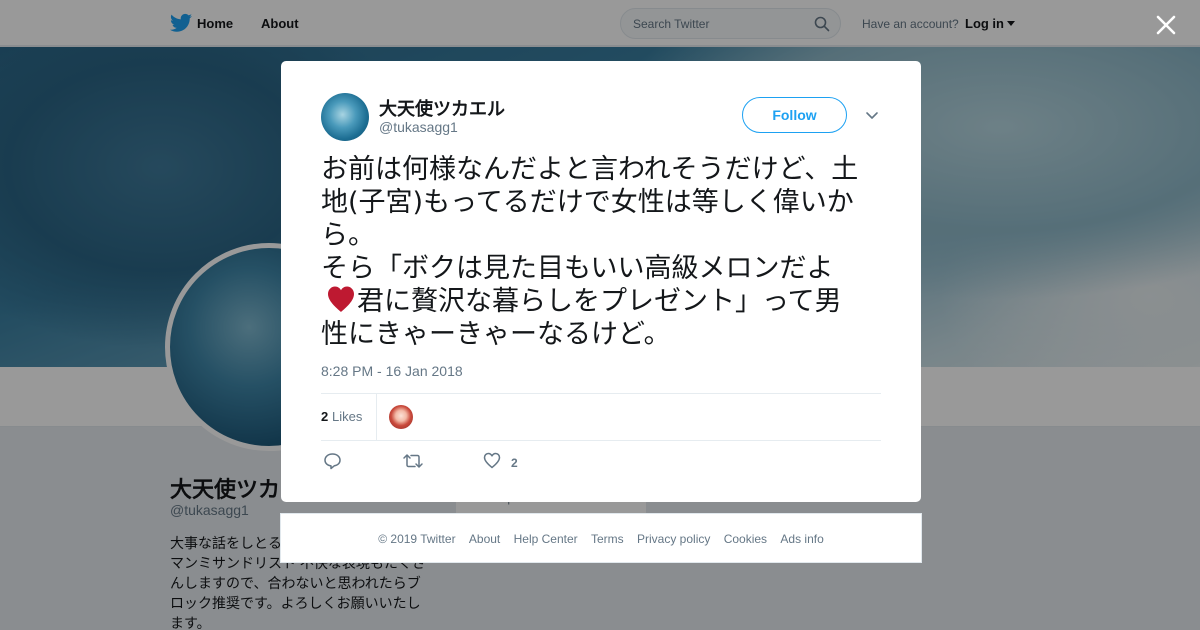  What do you see at coordinates (442, 108) in the screenshot?
I see `tweet-author-name: 大天使ツカエル` at bounding box center [442, 108].